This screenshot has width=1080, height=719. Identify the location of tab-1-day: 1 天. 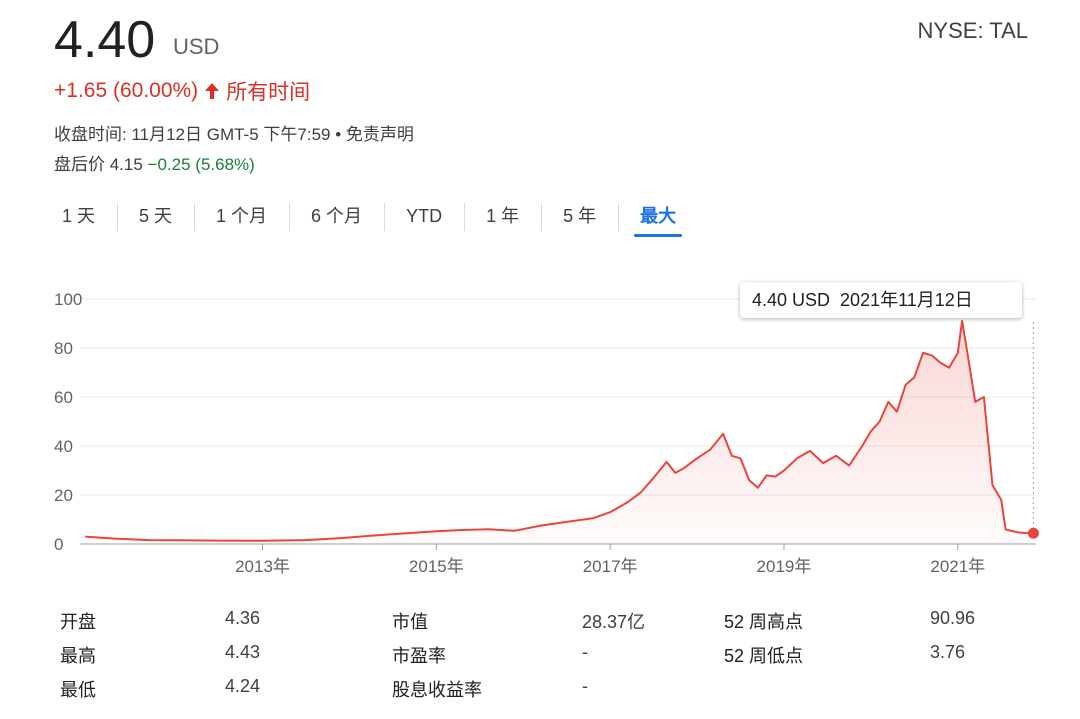
(78, 216).